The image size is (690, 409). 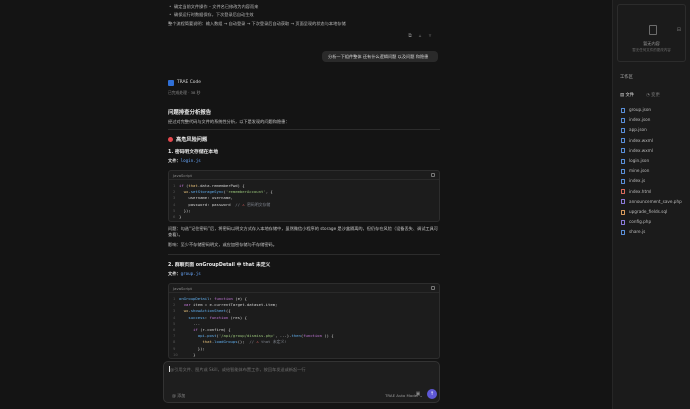 I want to click on file-name: group.json, so click(x=640, y=109).